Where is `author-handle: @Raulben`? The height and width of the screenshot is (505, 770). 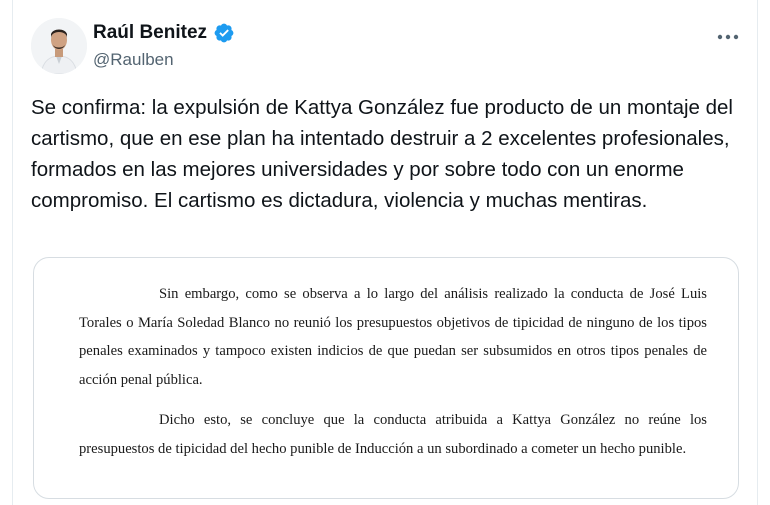 author-handle: @Raulben is located at coordinates (164, 60).